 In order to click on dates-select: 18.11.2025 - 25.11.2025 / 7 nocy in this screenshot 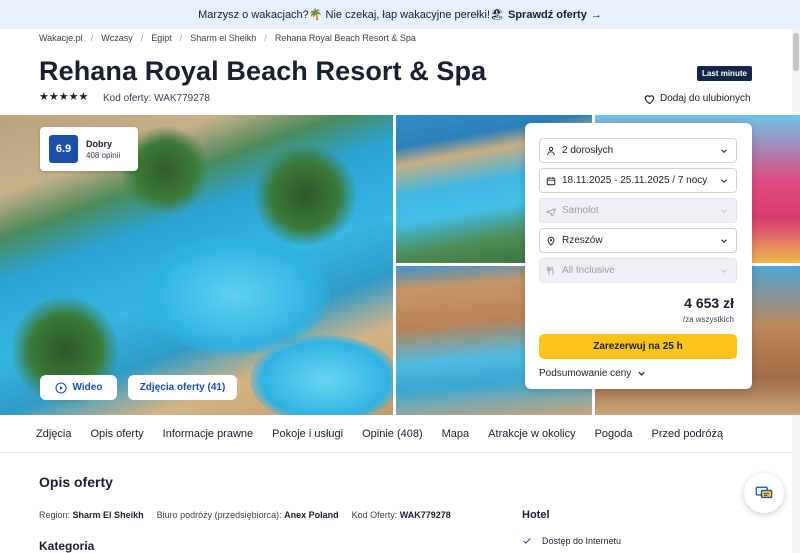, I will do `click(638, 180)`.